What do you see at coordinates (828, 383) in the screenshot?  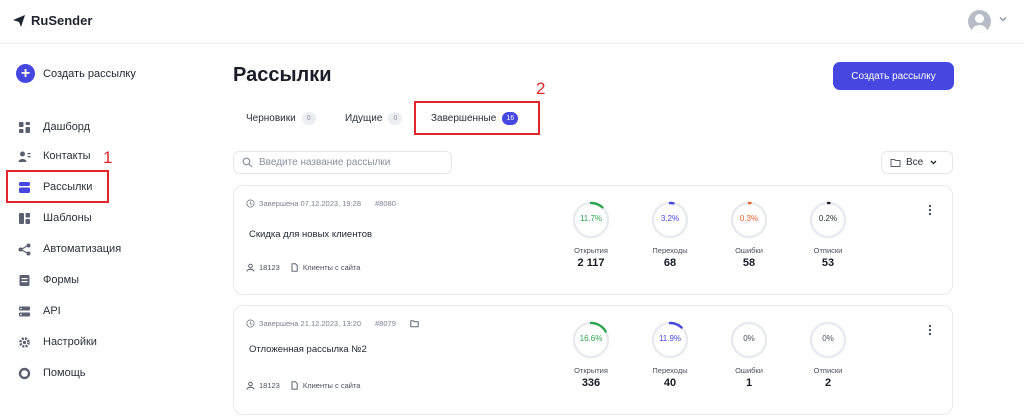 I see `metric-value: 2` at bounding box center [828, 383].